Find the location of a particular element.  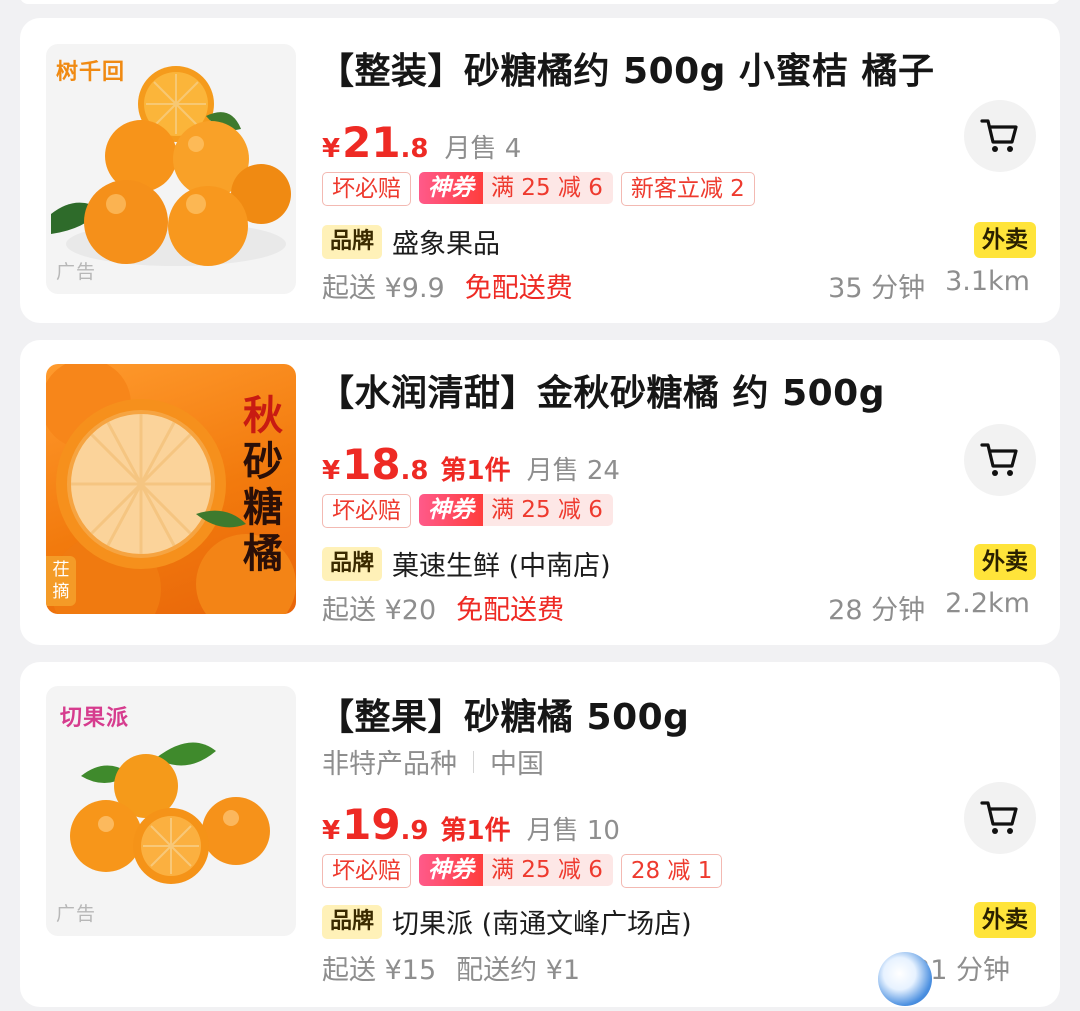

price-line: ¥ 18 .8 第1件 月售 24 is located at coordinates (471, 464).